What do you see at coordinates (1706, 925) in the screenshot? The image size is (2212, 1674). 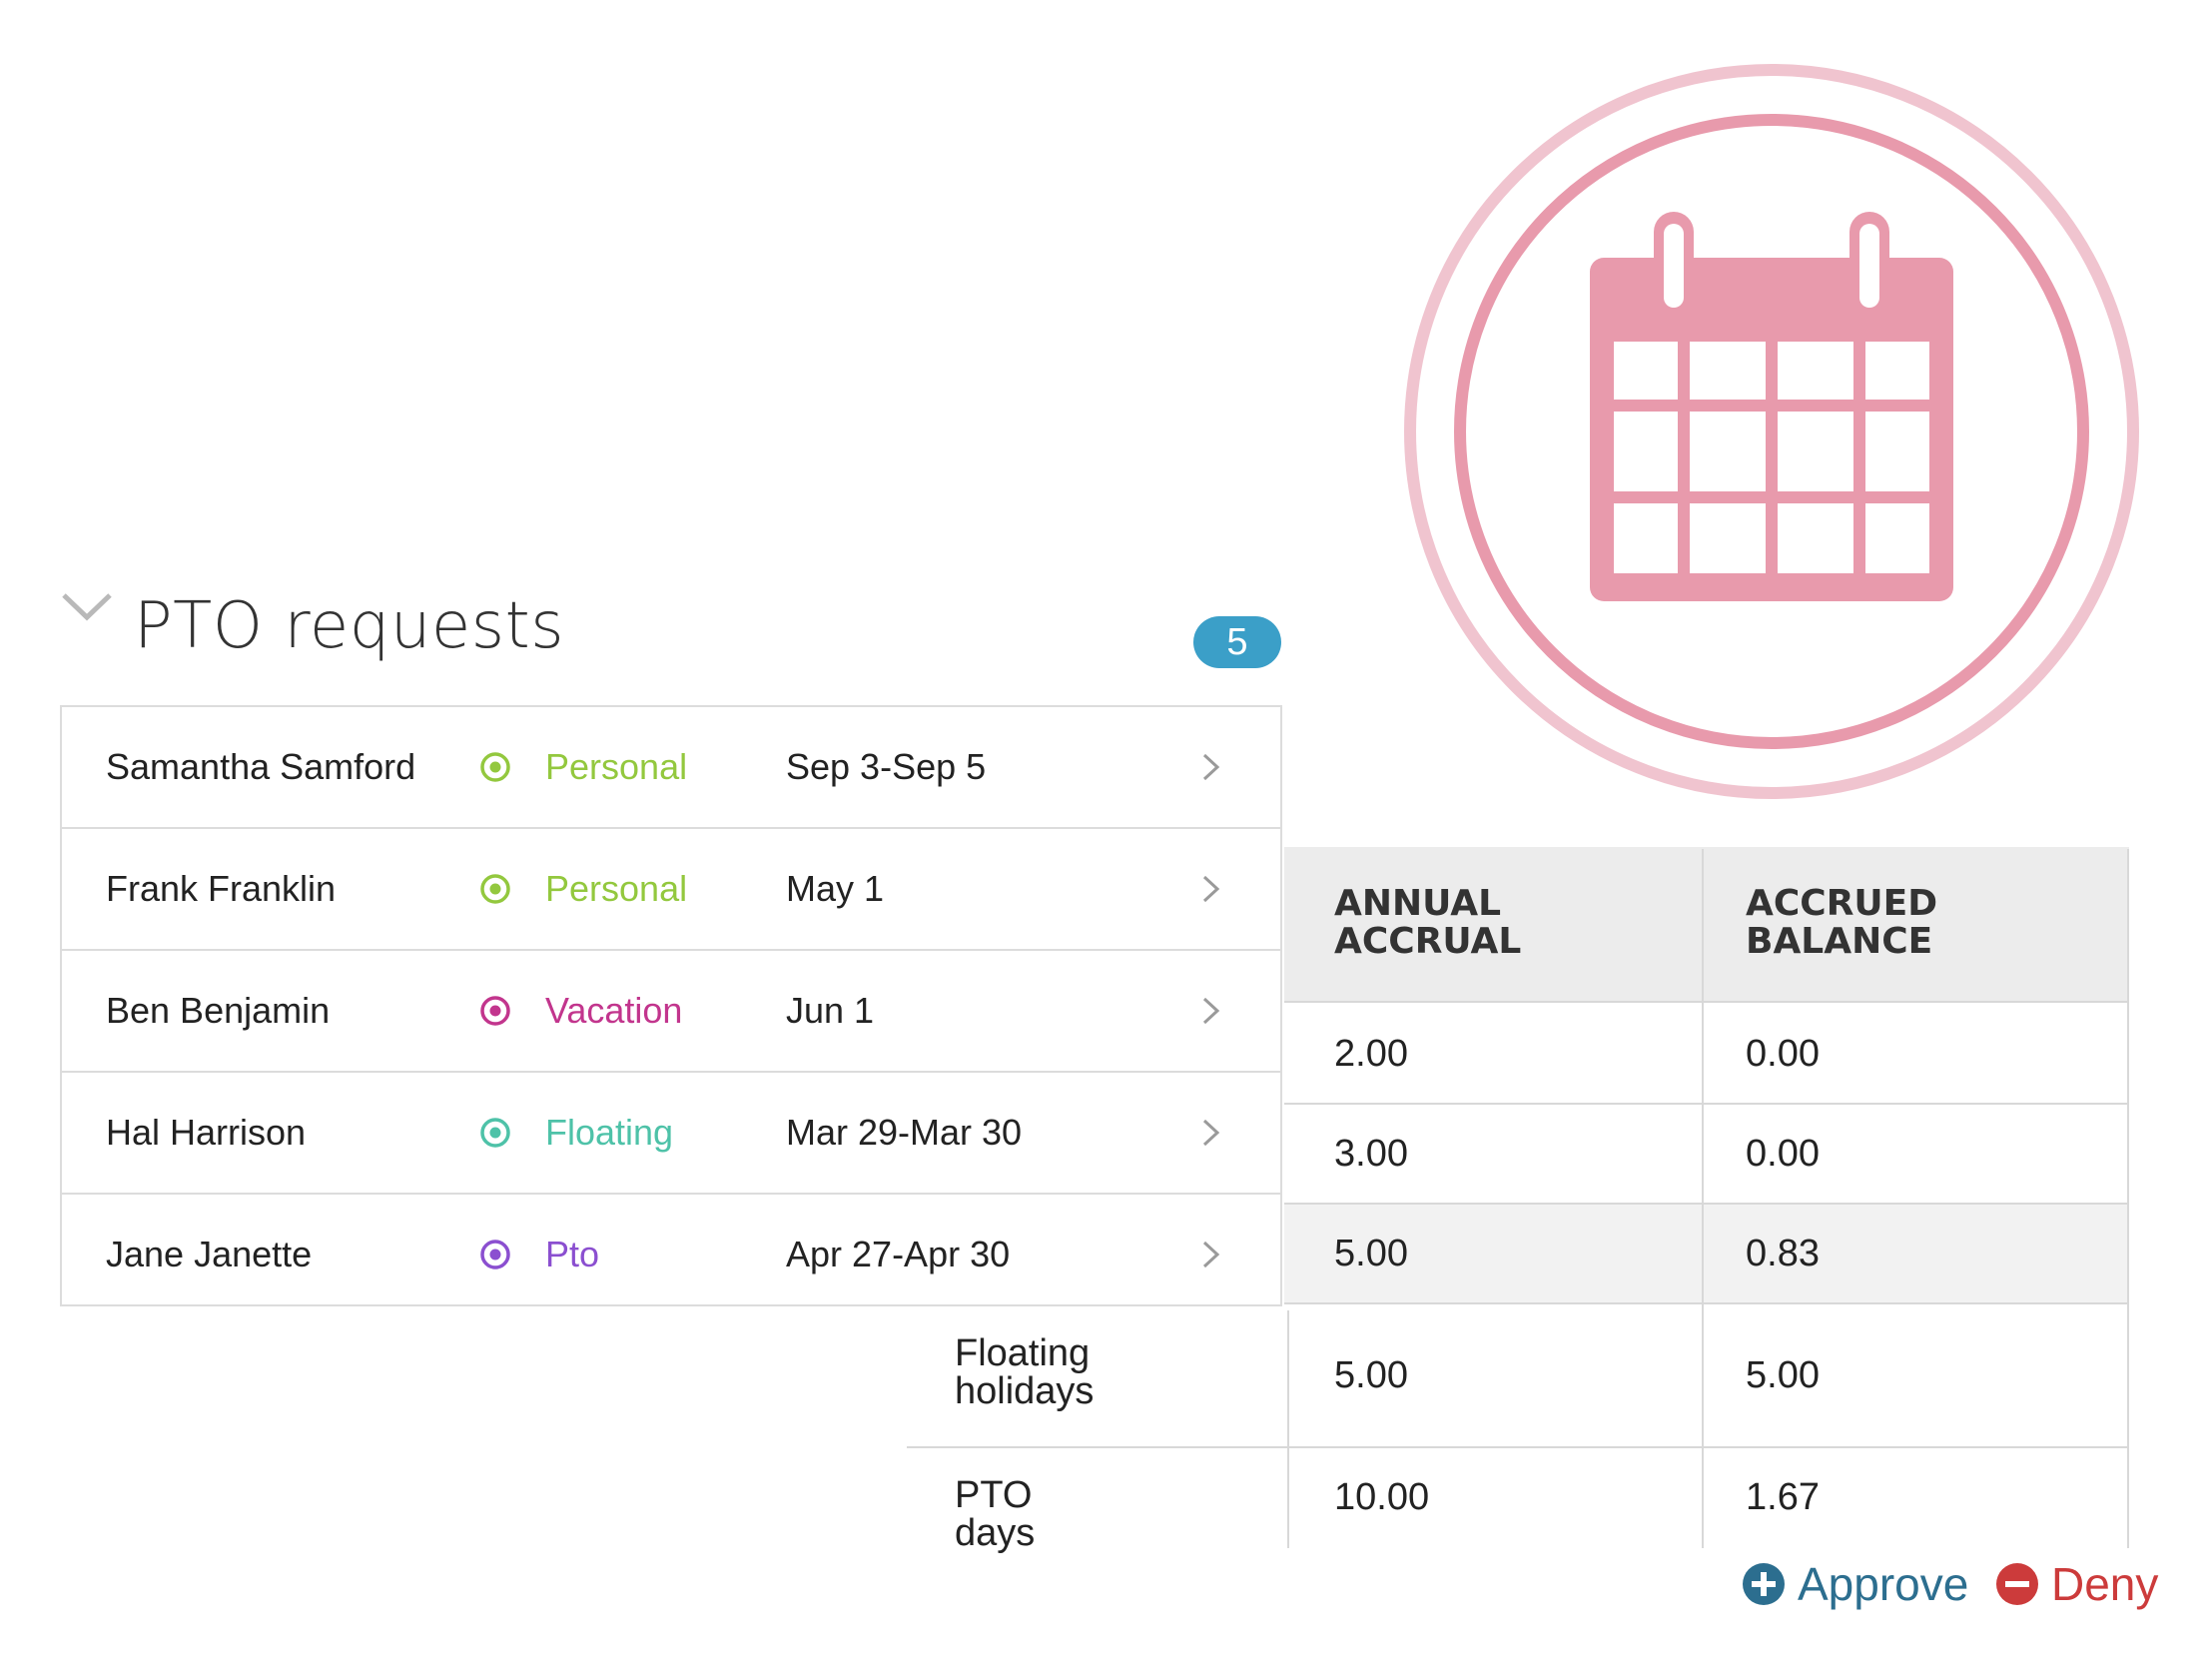 I see `accrual-table-header: ANNUAL ACCRUAL ACCRUED BALANCE` at bounding box center [1706, 925].